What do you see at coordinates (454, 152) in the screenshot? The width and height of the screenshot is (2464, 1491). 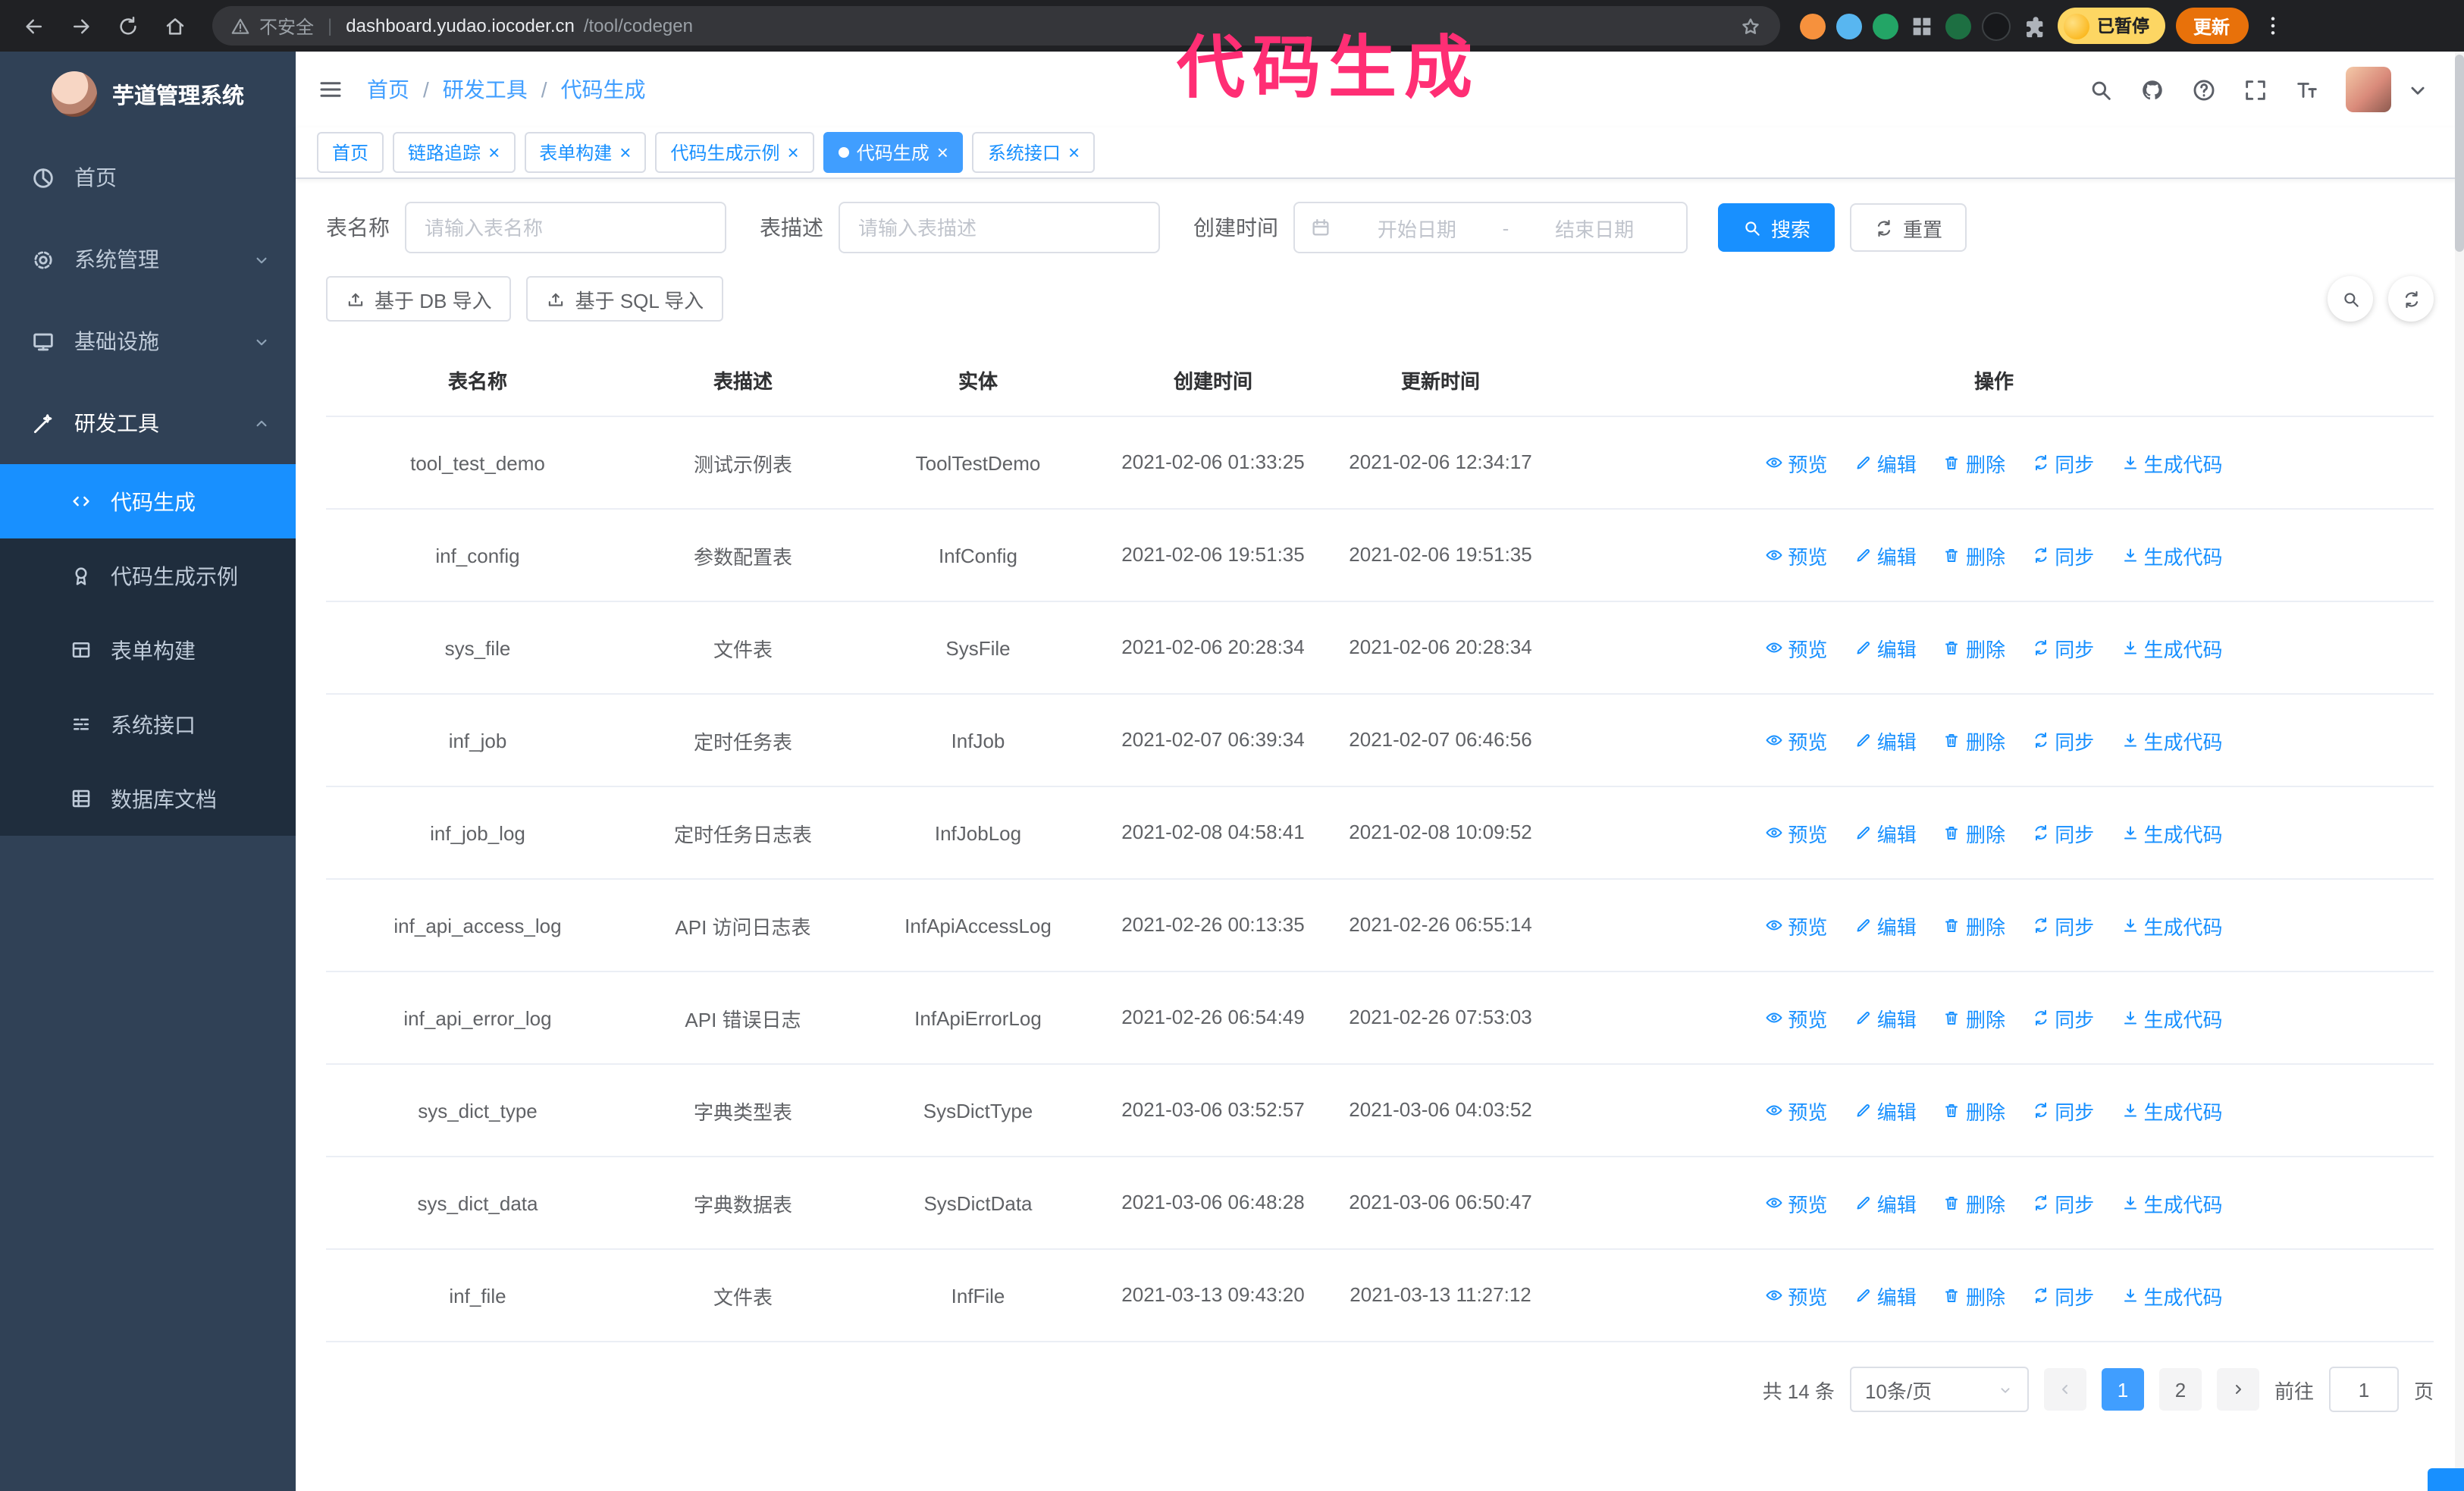 I see `tab-trace: 链路追踪` at bounding box center [454, 152].